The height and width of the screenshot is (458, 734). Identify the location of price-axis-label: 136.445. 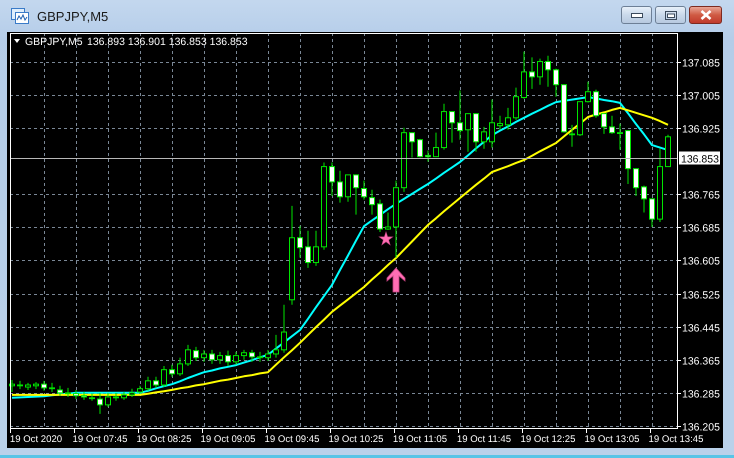
(701, 328).